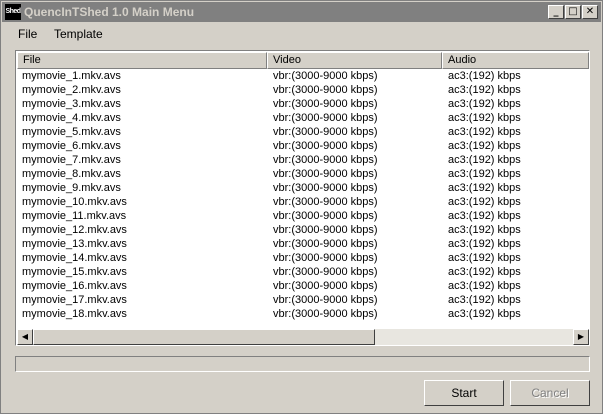 The image size is (603, 414). I want to click on horizontal-scrollbar: ◀ ▶, so click(303, 337).